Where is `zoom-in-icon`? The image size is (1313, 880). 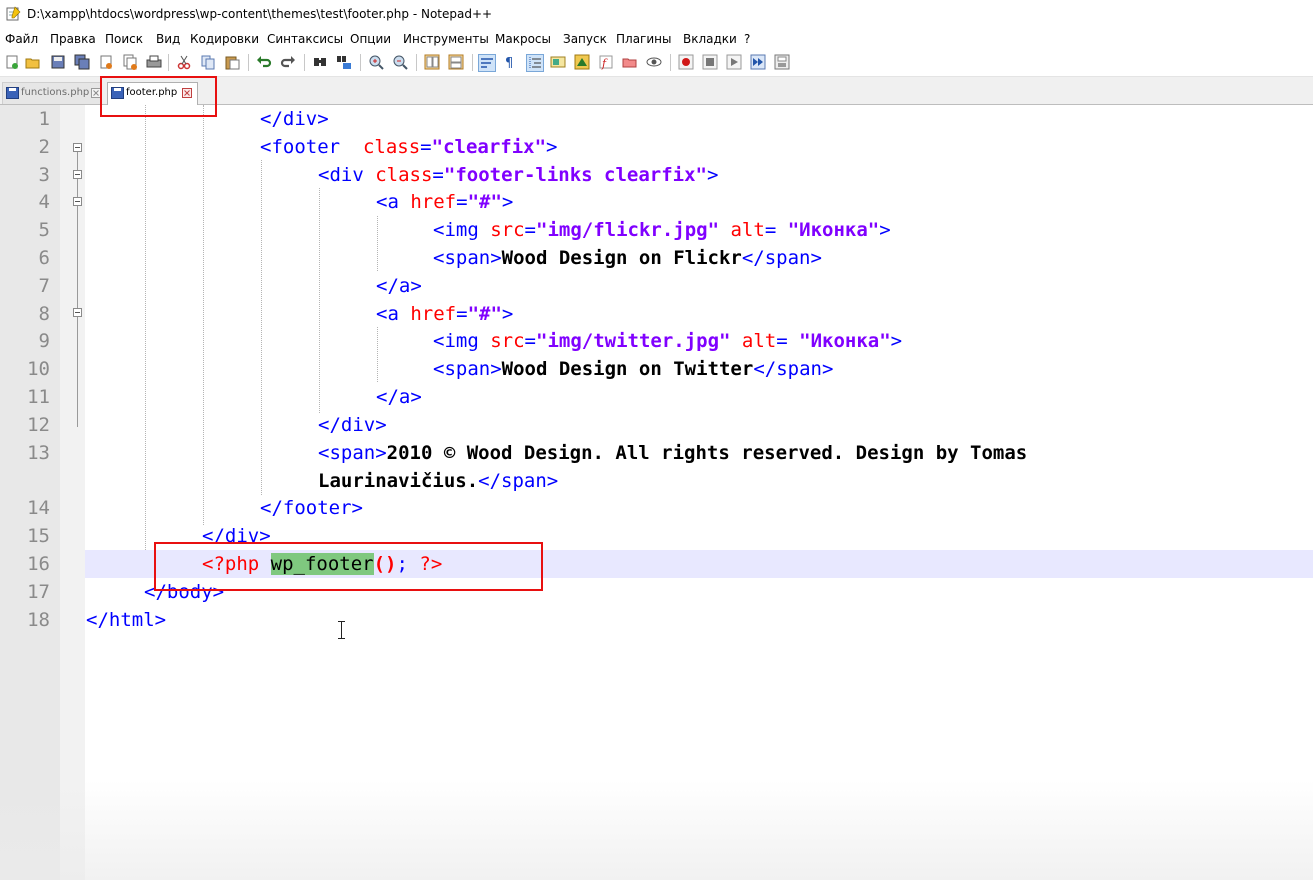 zoom-in-icon is located at coordinates (376, 62).